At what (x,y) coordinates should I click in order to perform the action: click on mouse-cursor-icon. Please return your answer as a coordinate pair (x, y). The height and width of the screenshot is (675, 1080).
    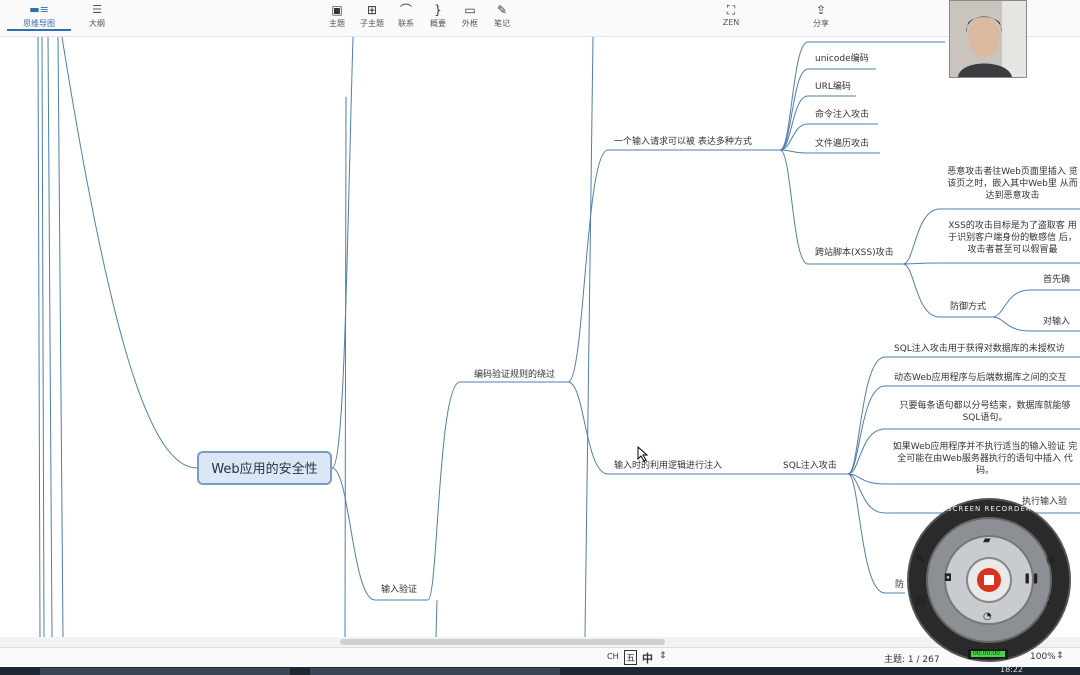
    Looking at the image, I should click on (643, 454).